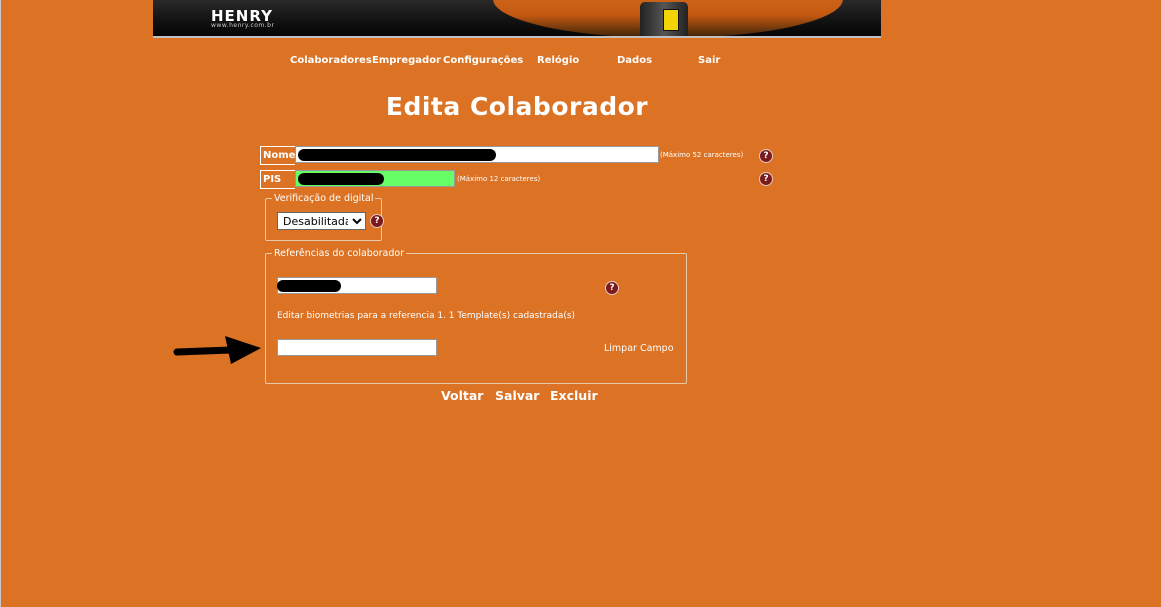 Image resolution: width=1161 pixels, height=607 pixels. I want to click on nome-help-icon: ?, so click(766, 156).